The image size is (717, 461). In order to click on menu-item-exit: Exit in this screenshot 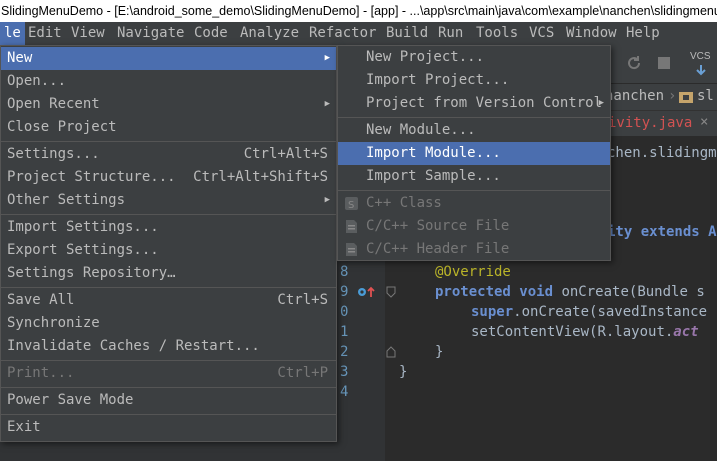, I will do `click(168, 427)`.